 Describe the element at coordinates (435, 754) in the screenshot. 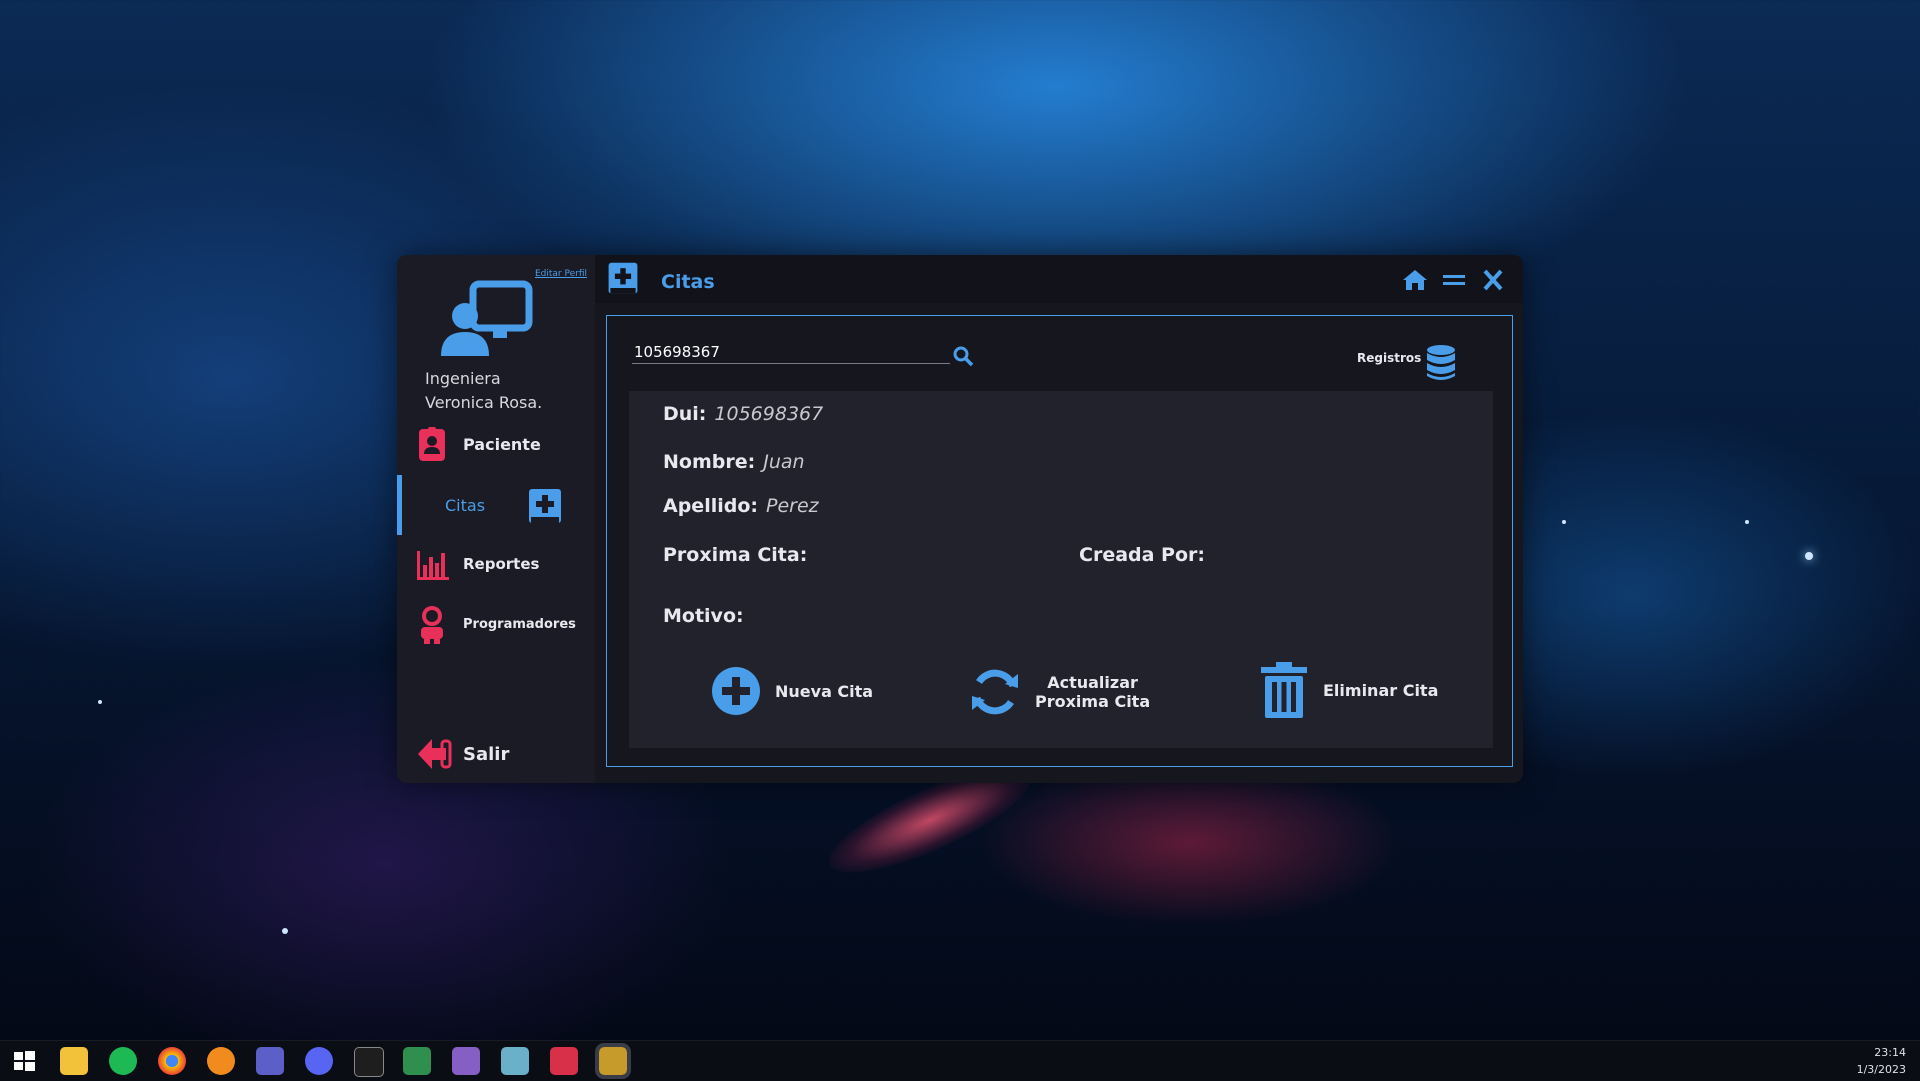

I see `logout-icon` at that location.